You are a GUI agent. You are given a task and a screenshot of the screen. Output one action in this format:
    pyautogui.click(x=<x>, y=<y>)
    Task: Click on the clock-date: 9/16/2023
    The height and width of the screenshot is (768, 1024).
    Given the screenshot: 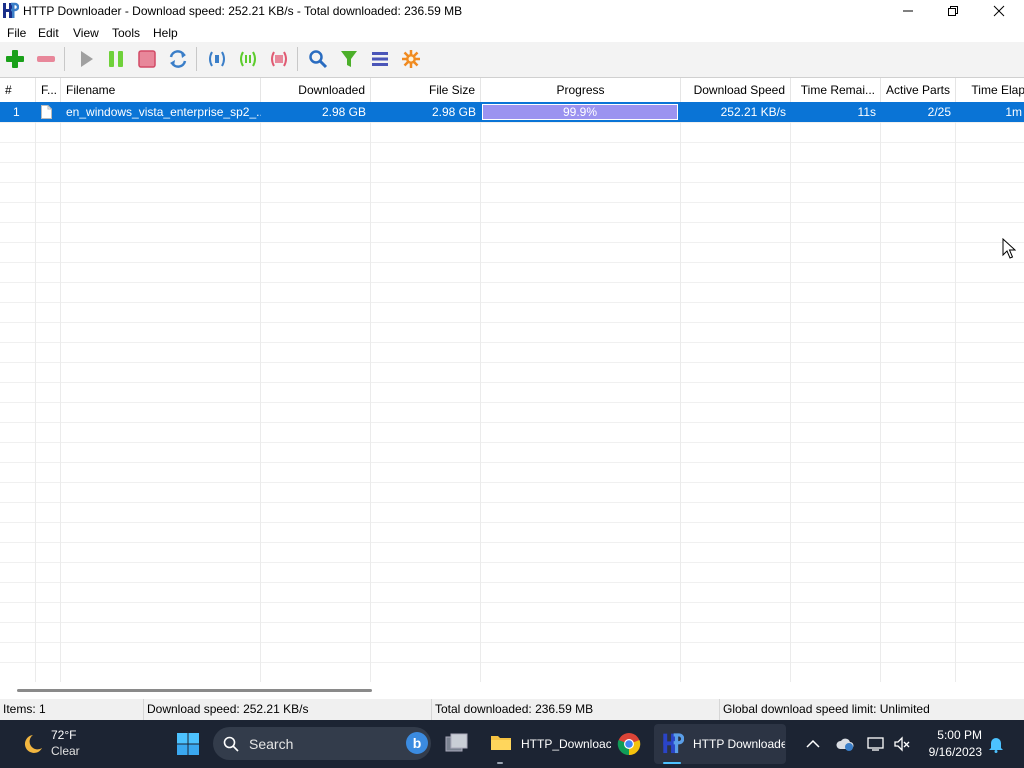 What is the action you would take?
    pyautogui.click(x=951, y=752)
    